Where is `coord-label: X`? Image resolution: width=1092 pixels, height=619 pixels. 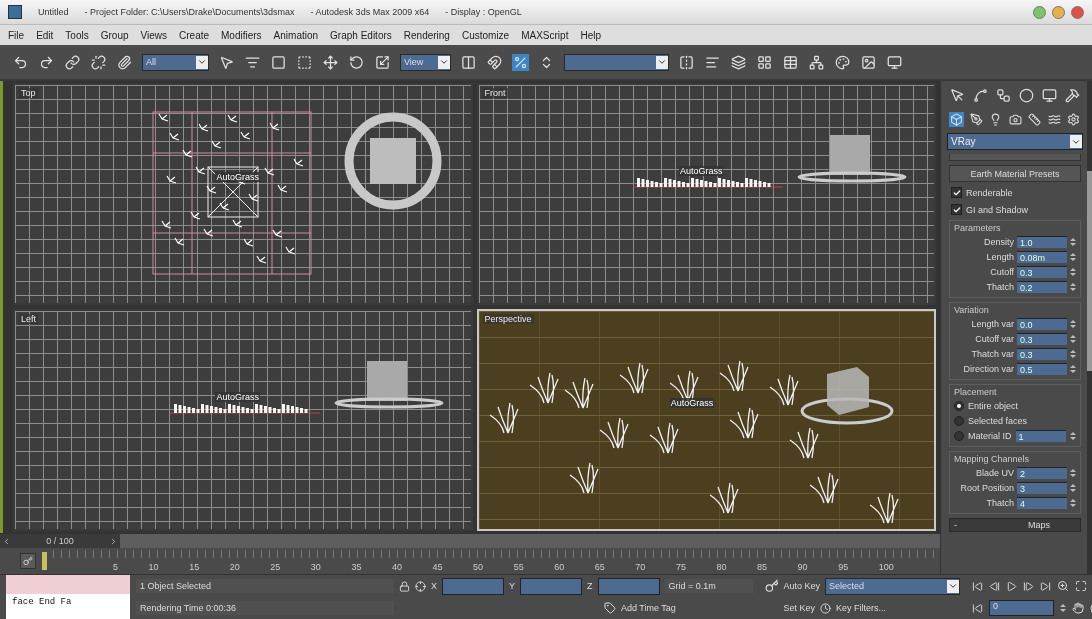 coord-label: X is located at coordinates (434, 586).